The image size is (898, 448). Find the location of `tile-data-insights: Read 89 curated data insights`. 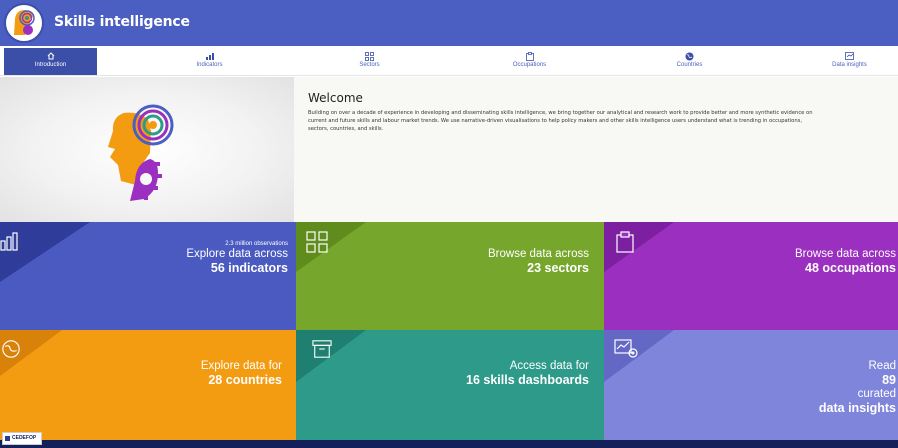

tile-data-insights: Read 89 curated data insights is located at coordinates (751, 385).